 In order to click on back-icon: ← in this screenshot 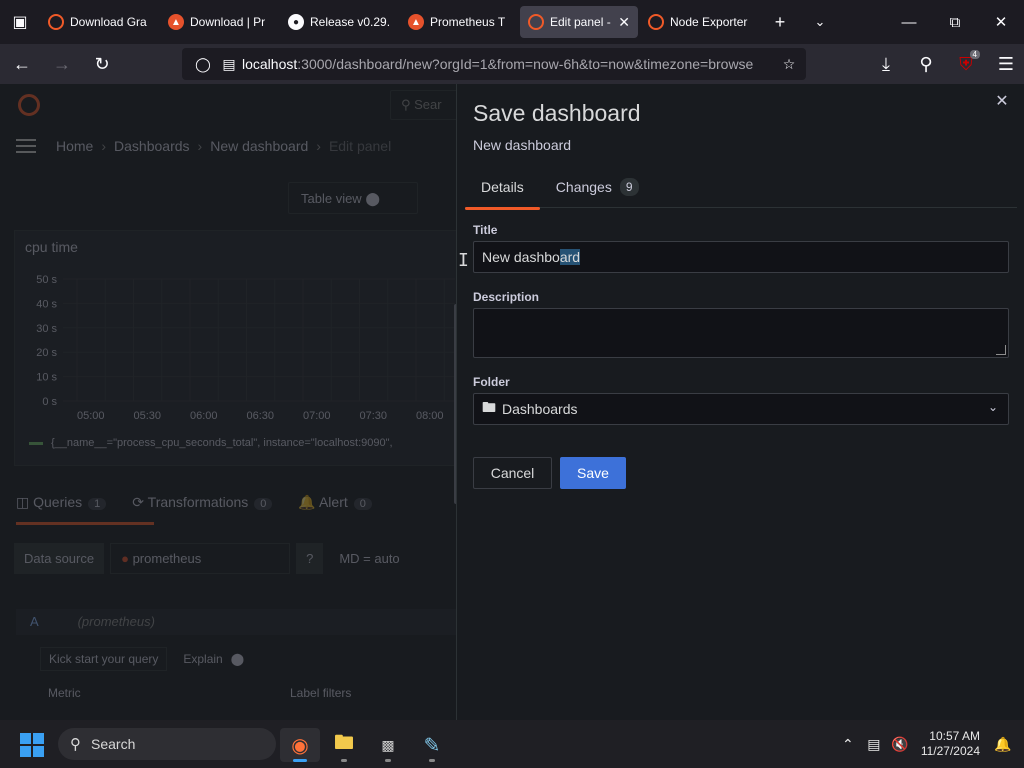, I will do `click(22, 64)`.